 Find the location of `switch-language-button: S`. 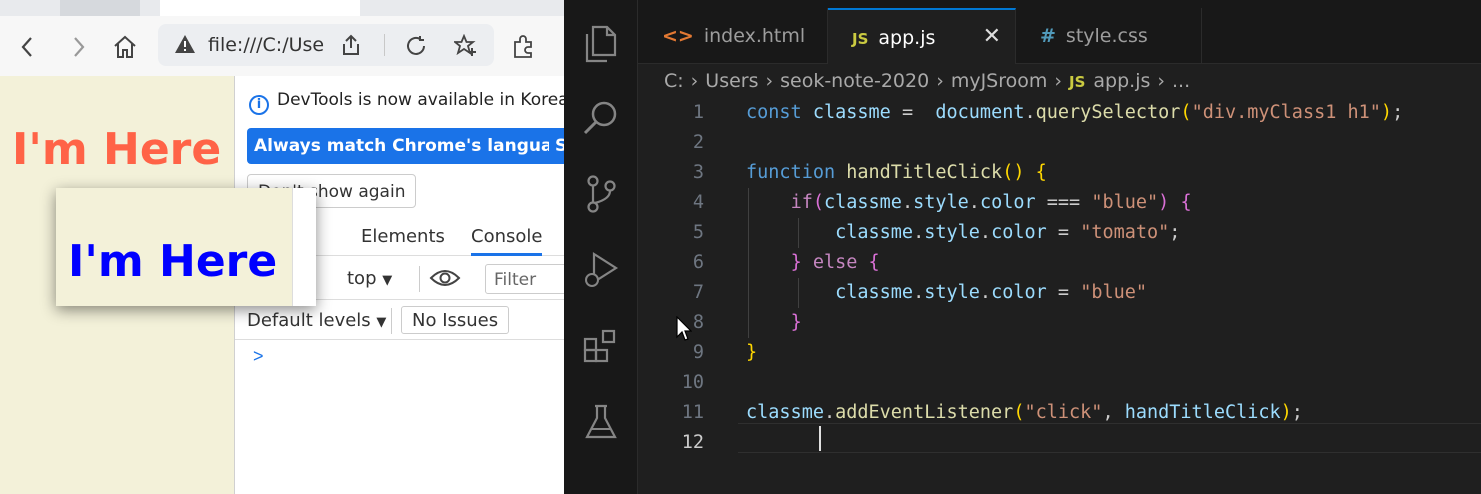

switch-language-button: S is located at coordinates (556, 146).